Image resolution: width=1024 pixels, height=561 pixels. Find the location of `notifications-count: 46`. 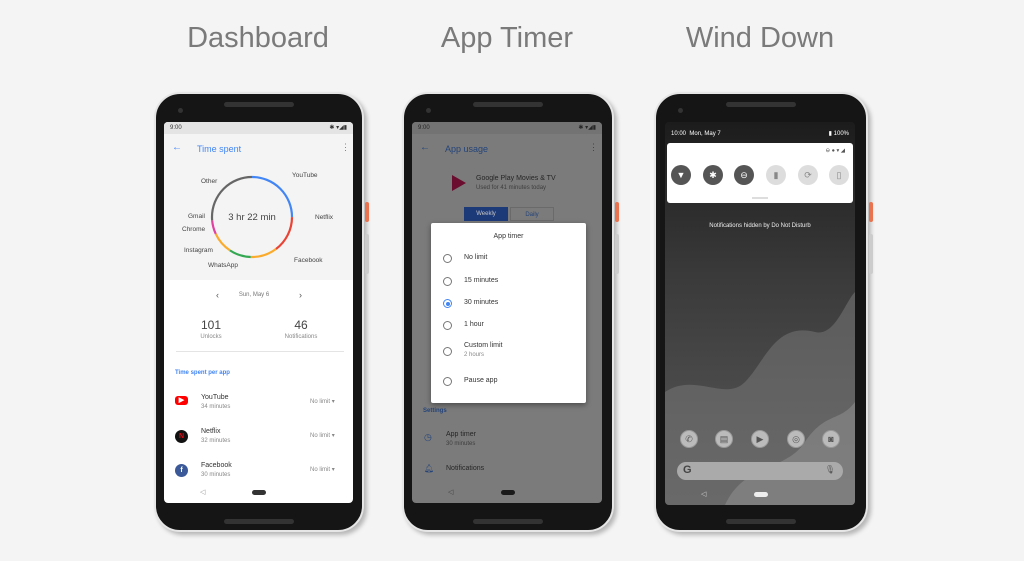

notifications-count: 46 is located at coordinates (301, 325).